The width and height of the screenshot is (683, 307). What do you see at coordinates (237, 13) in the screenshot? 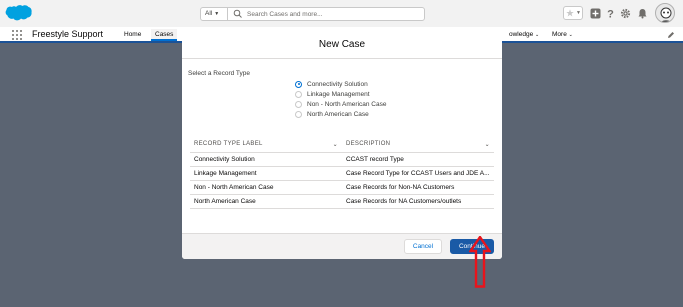
I see `search-icon` at bounding box center [237, 13].